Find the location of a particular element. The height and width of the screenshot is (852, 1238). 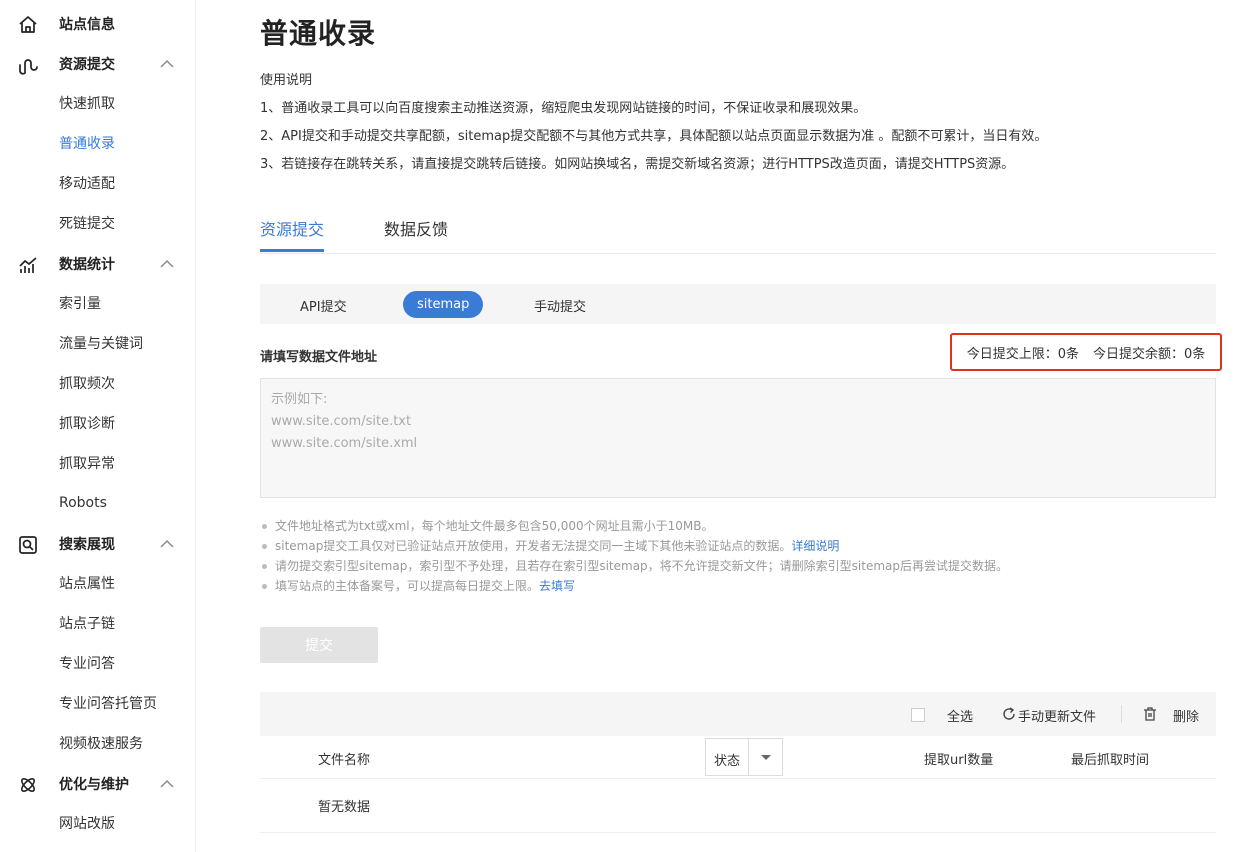

sidebar-section-resource-submit: 资源提交 is located at coordinates (97, 64).